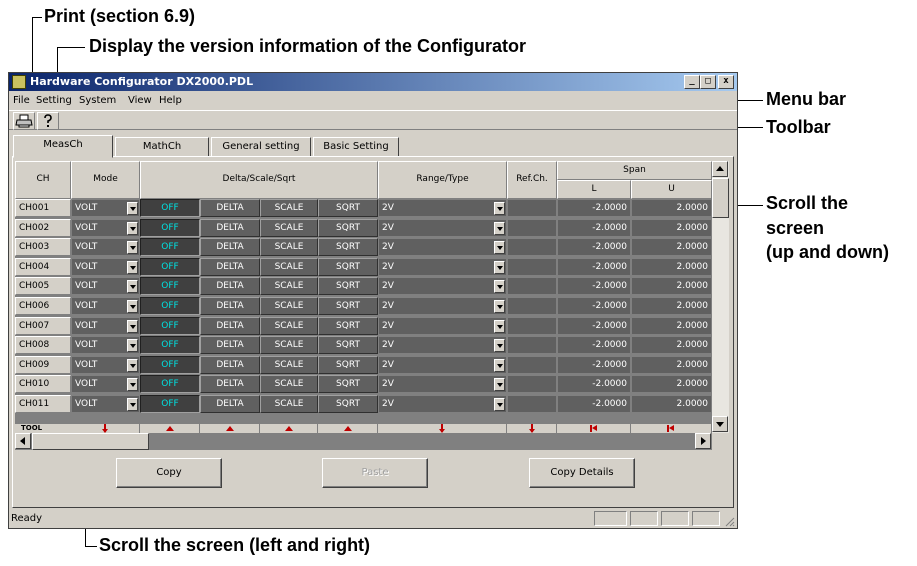 This screenshot has height=566, width=917. I want to click on scroll-up-button, so click(720, 169).